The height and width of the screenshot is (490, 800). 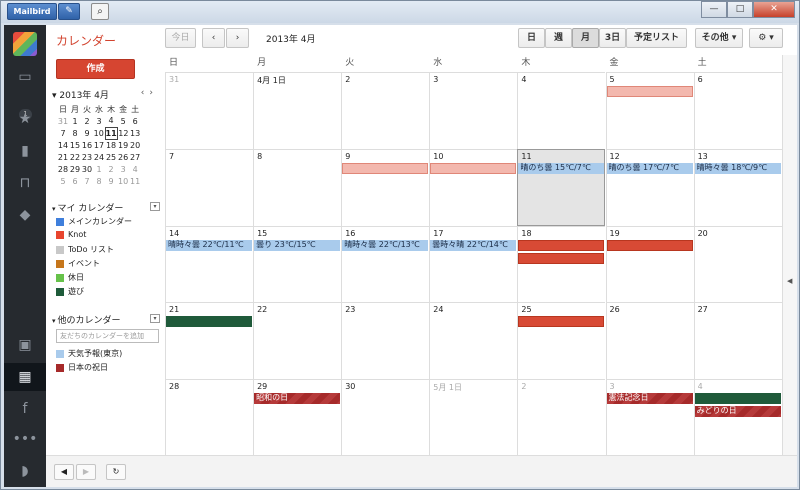 What do you see at coordinates (87, 157) in the screenshot?
I see `mini-day: 23` at bounding box center [87, 157].